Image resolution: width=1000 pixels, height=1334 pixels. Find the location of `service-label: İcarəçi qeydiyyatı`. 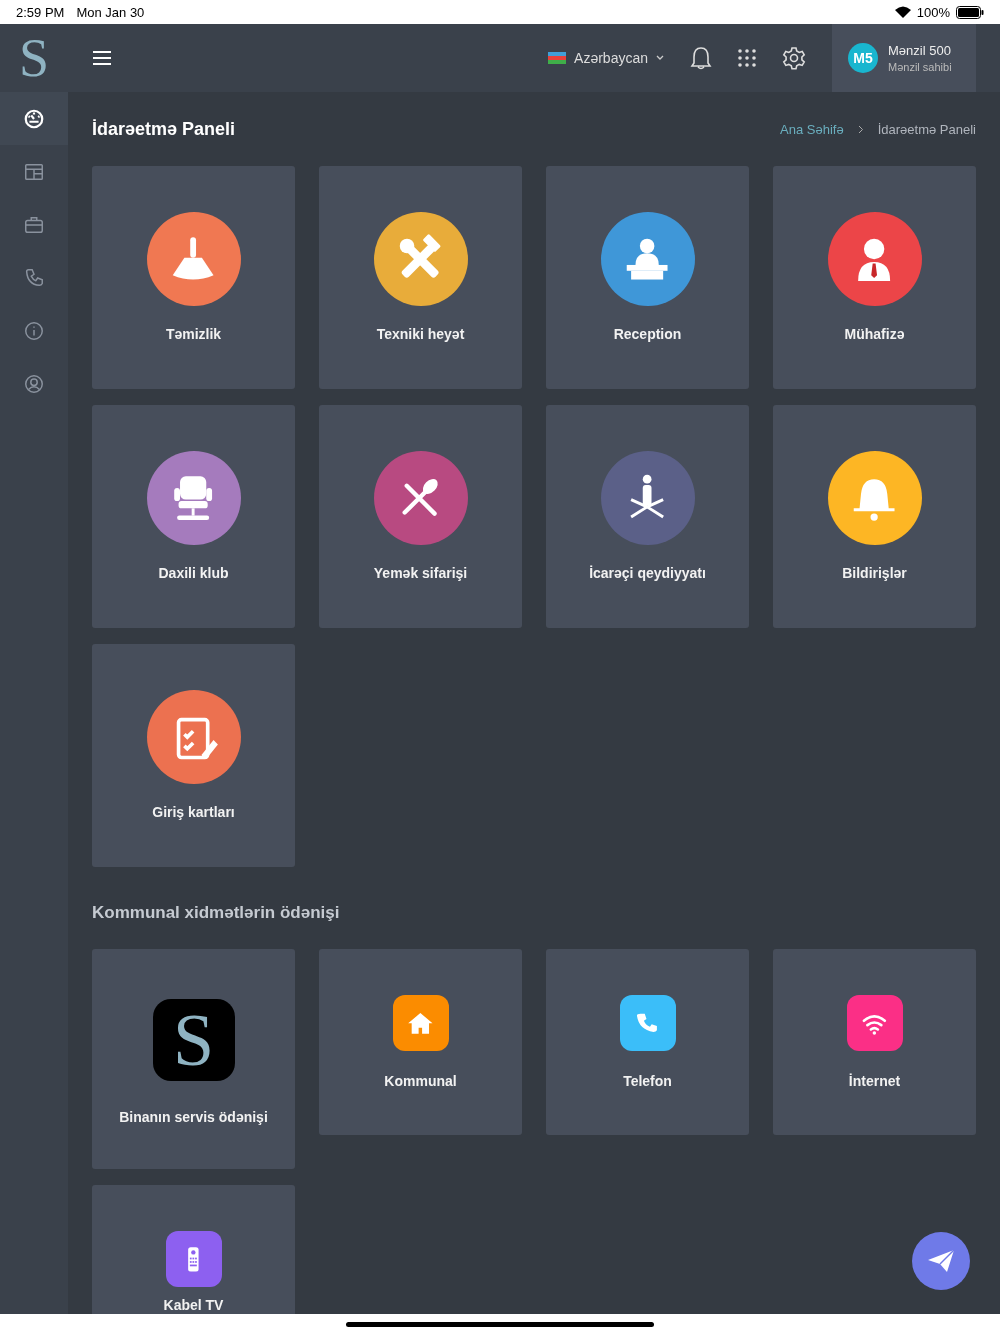

service-label: İcarəçi qeydiyyatı is located at coordinates (647, 573).